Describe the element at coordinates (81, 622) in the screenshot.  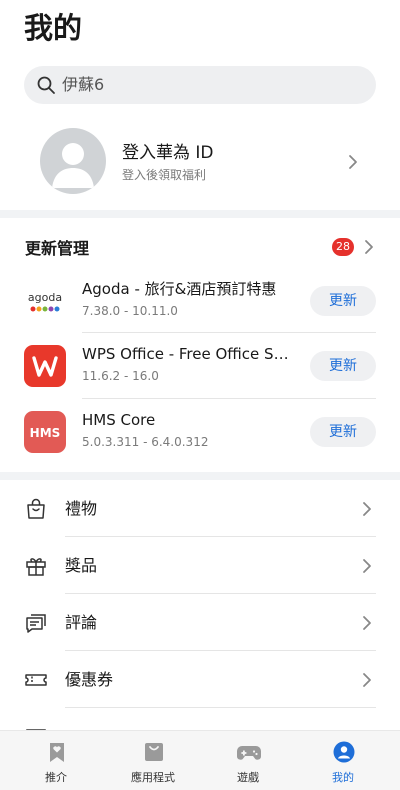
I see `menu-item-label: 評論` at that location.